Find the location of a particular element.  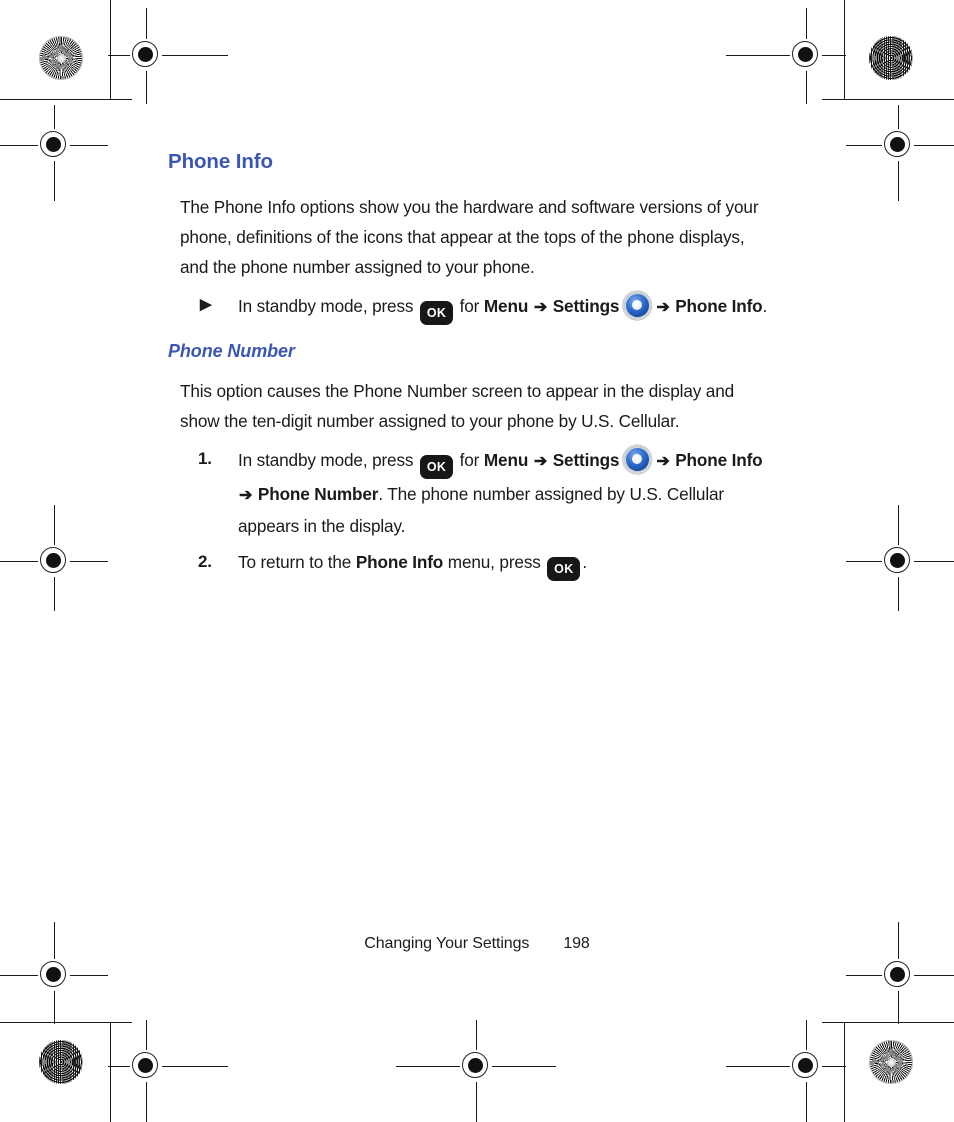

step-text-middle: menu, press is located at coordinates (494, 562).